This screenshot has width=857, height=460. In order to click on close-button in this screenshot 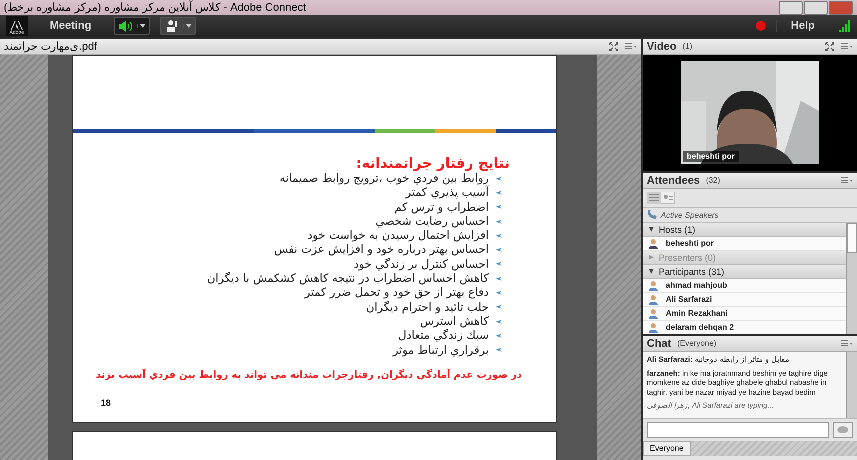, I will do `click(841, 7)`.